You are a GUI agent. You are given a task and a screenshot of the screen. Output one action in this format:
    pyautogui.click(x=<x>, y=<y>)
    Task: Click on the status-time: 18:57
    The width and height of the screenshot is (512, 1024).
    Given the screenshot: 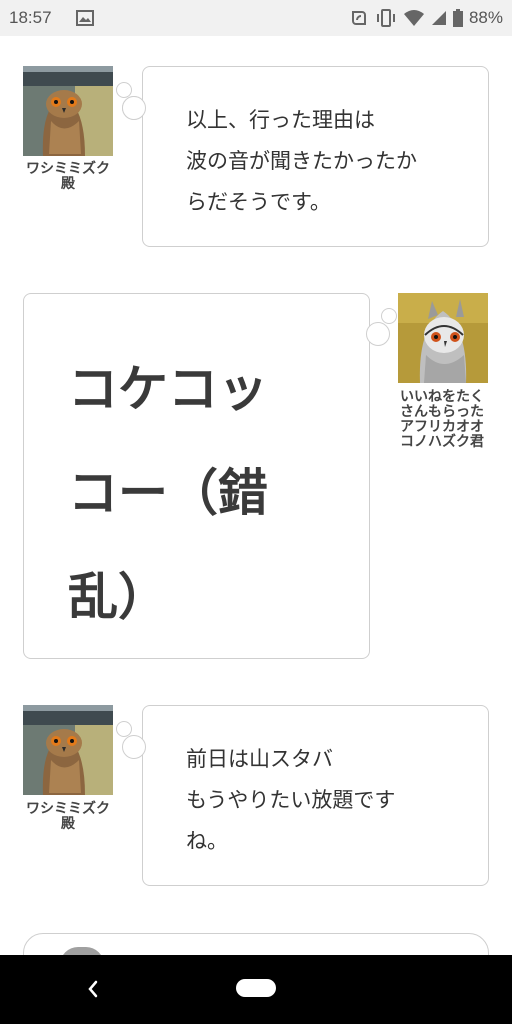 What is the action you would take?
    pyautogui.click(x=30, y=17)
    